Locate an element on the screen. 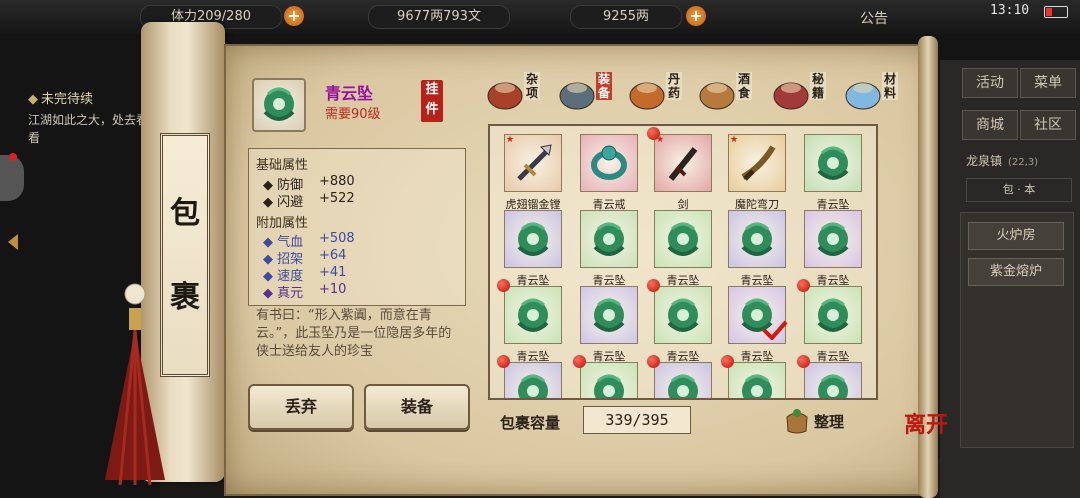 This screenshot has height=498, width=1080. category-tab: 杂项 is located at coordinates (520, 92).